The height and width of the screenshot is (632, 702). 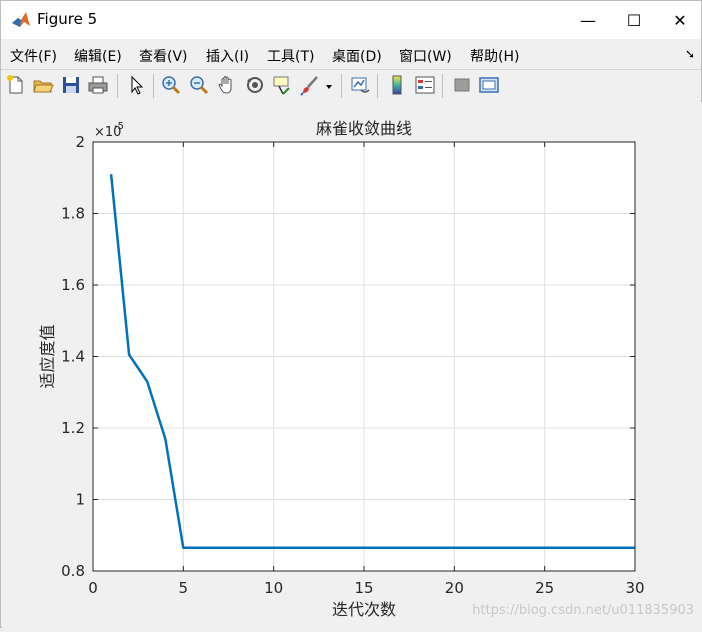 What do you see at coordinates (364, 128) in the screenshot?
I see `chart-title: 麻雀收敛曲线` at bounding box center [364, 128].